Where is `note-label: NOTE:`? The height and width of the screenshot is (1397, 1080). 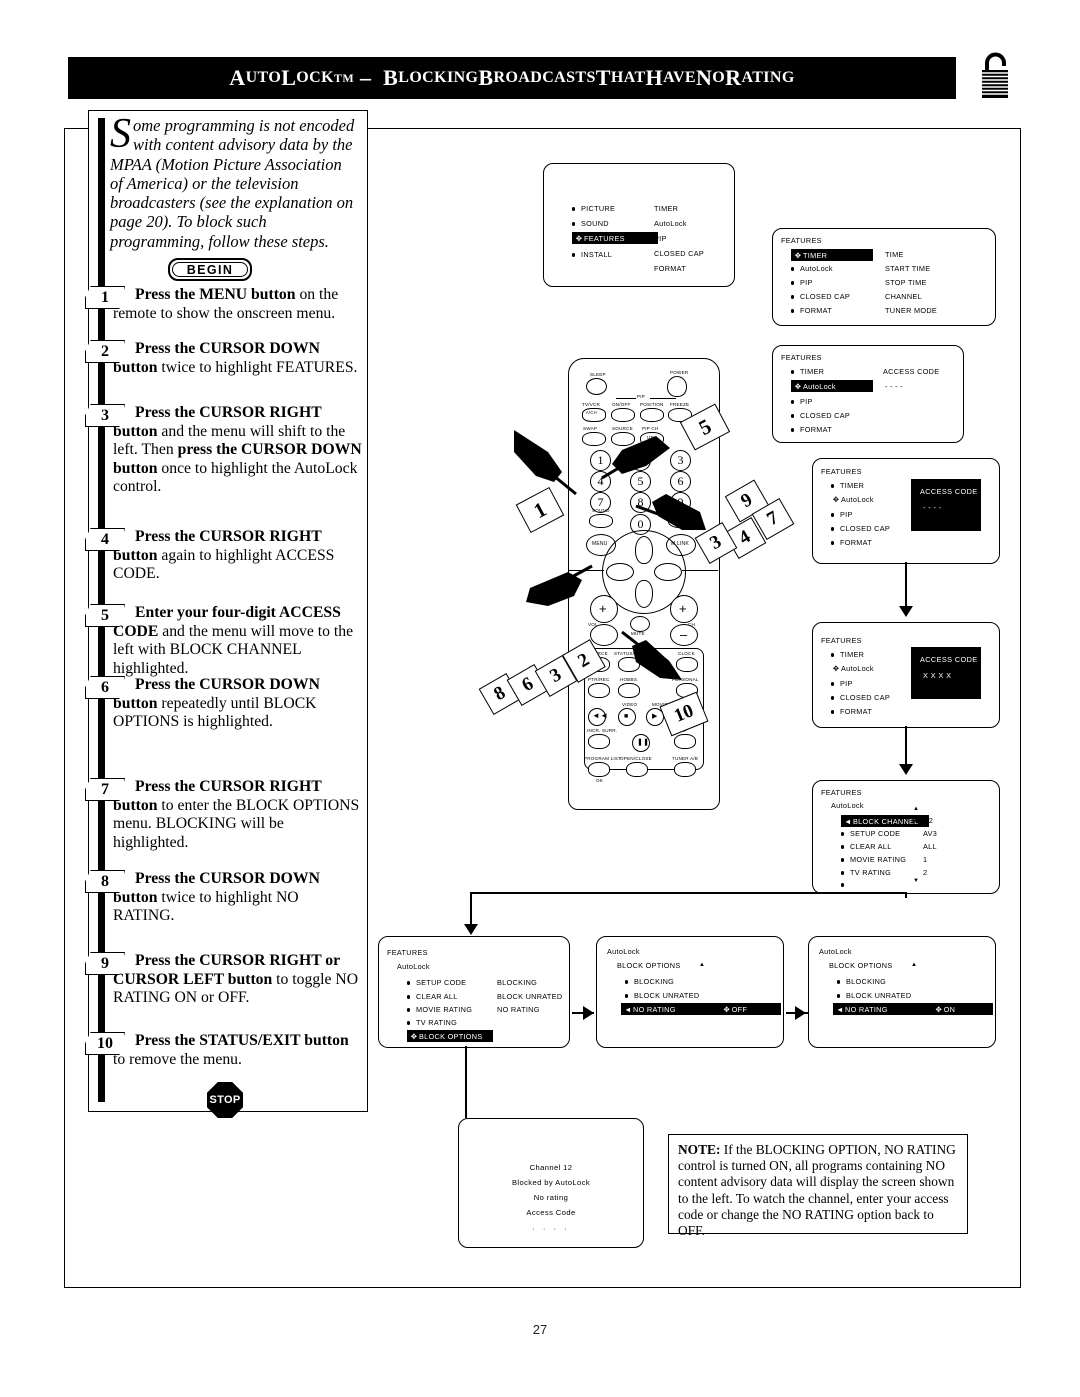
note-label: NOTE: is located at coordinates (699, 1149).